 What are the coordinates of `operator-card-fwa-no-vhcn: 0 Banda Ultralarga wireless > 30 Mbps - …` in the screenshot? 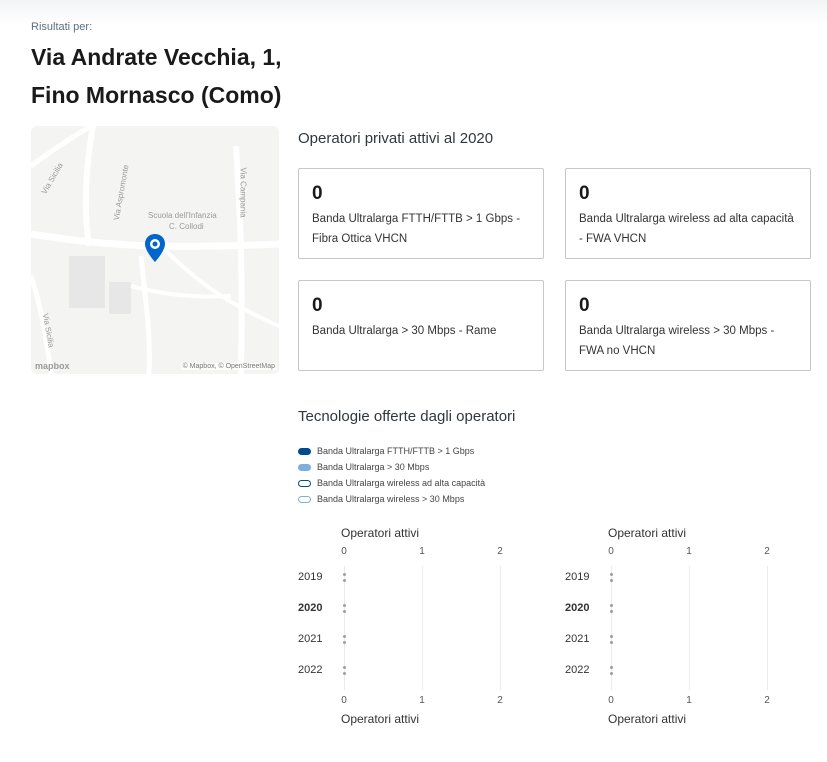 It's located at (688, 325).